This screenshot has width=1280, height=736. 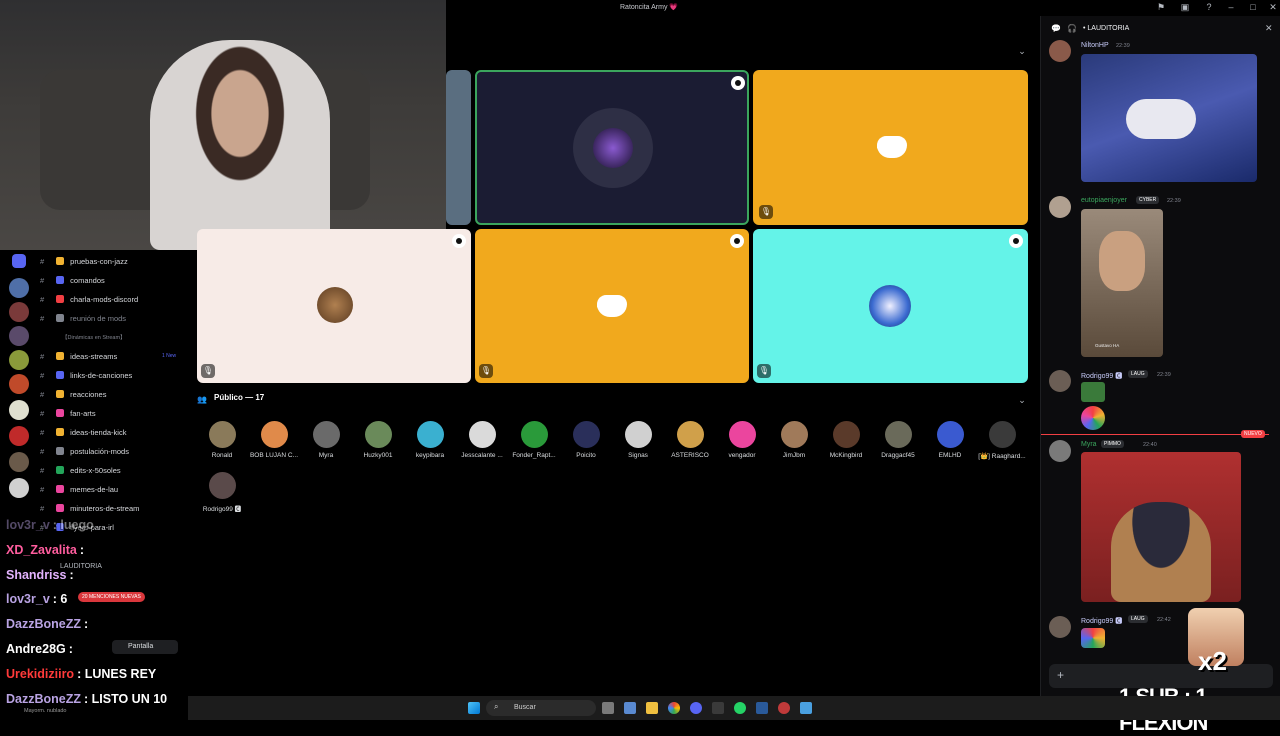 I want to click on audience-member: Signas, so click(x=638, y=440).